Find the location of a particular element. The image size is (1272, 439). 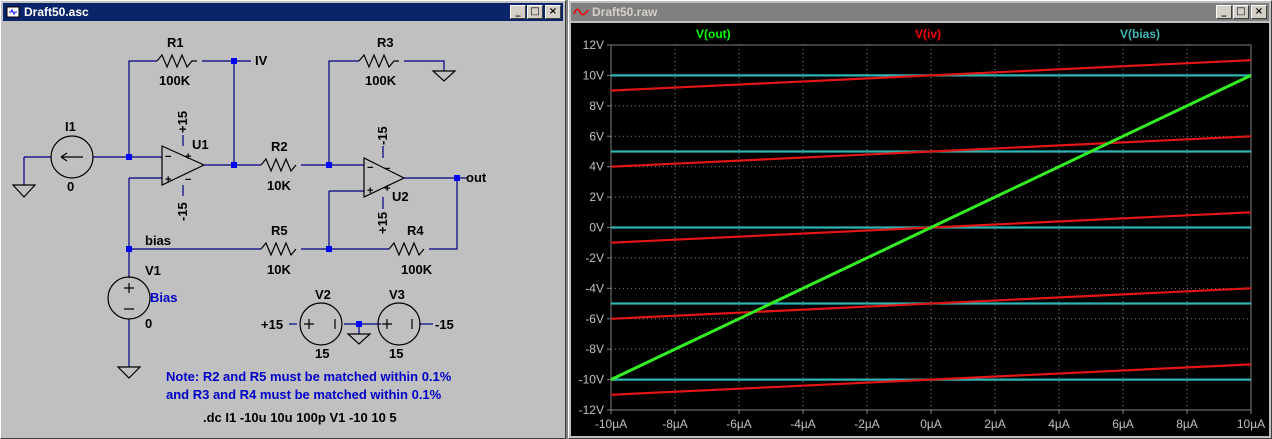

y-tick-label: 10V is located at coordinates (593, 75).